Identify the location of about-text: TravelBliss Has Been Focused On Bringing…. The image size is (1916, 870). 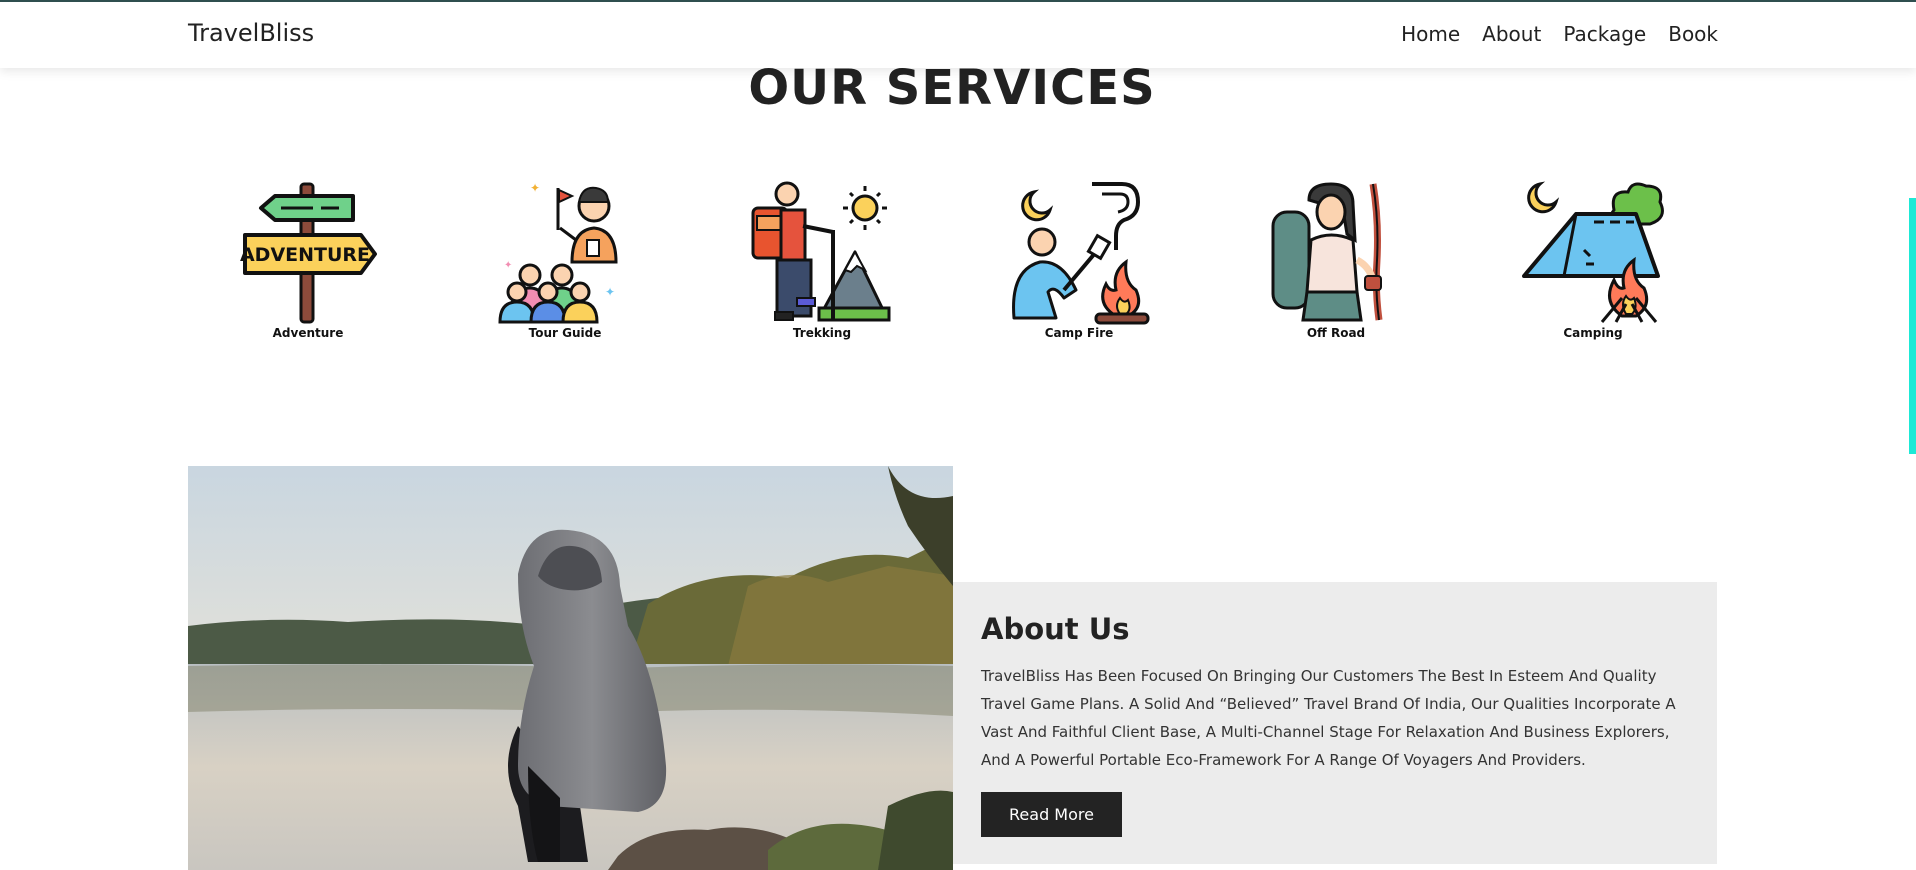
(1328, 718).